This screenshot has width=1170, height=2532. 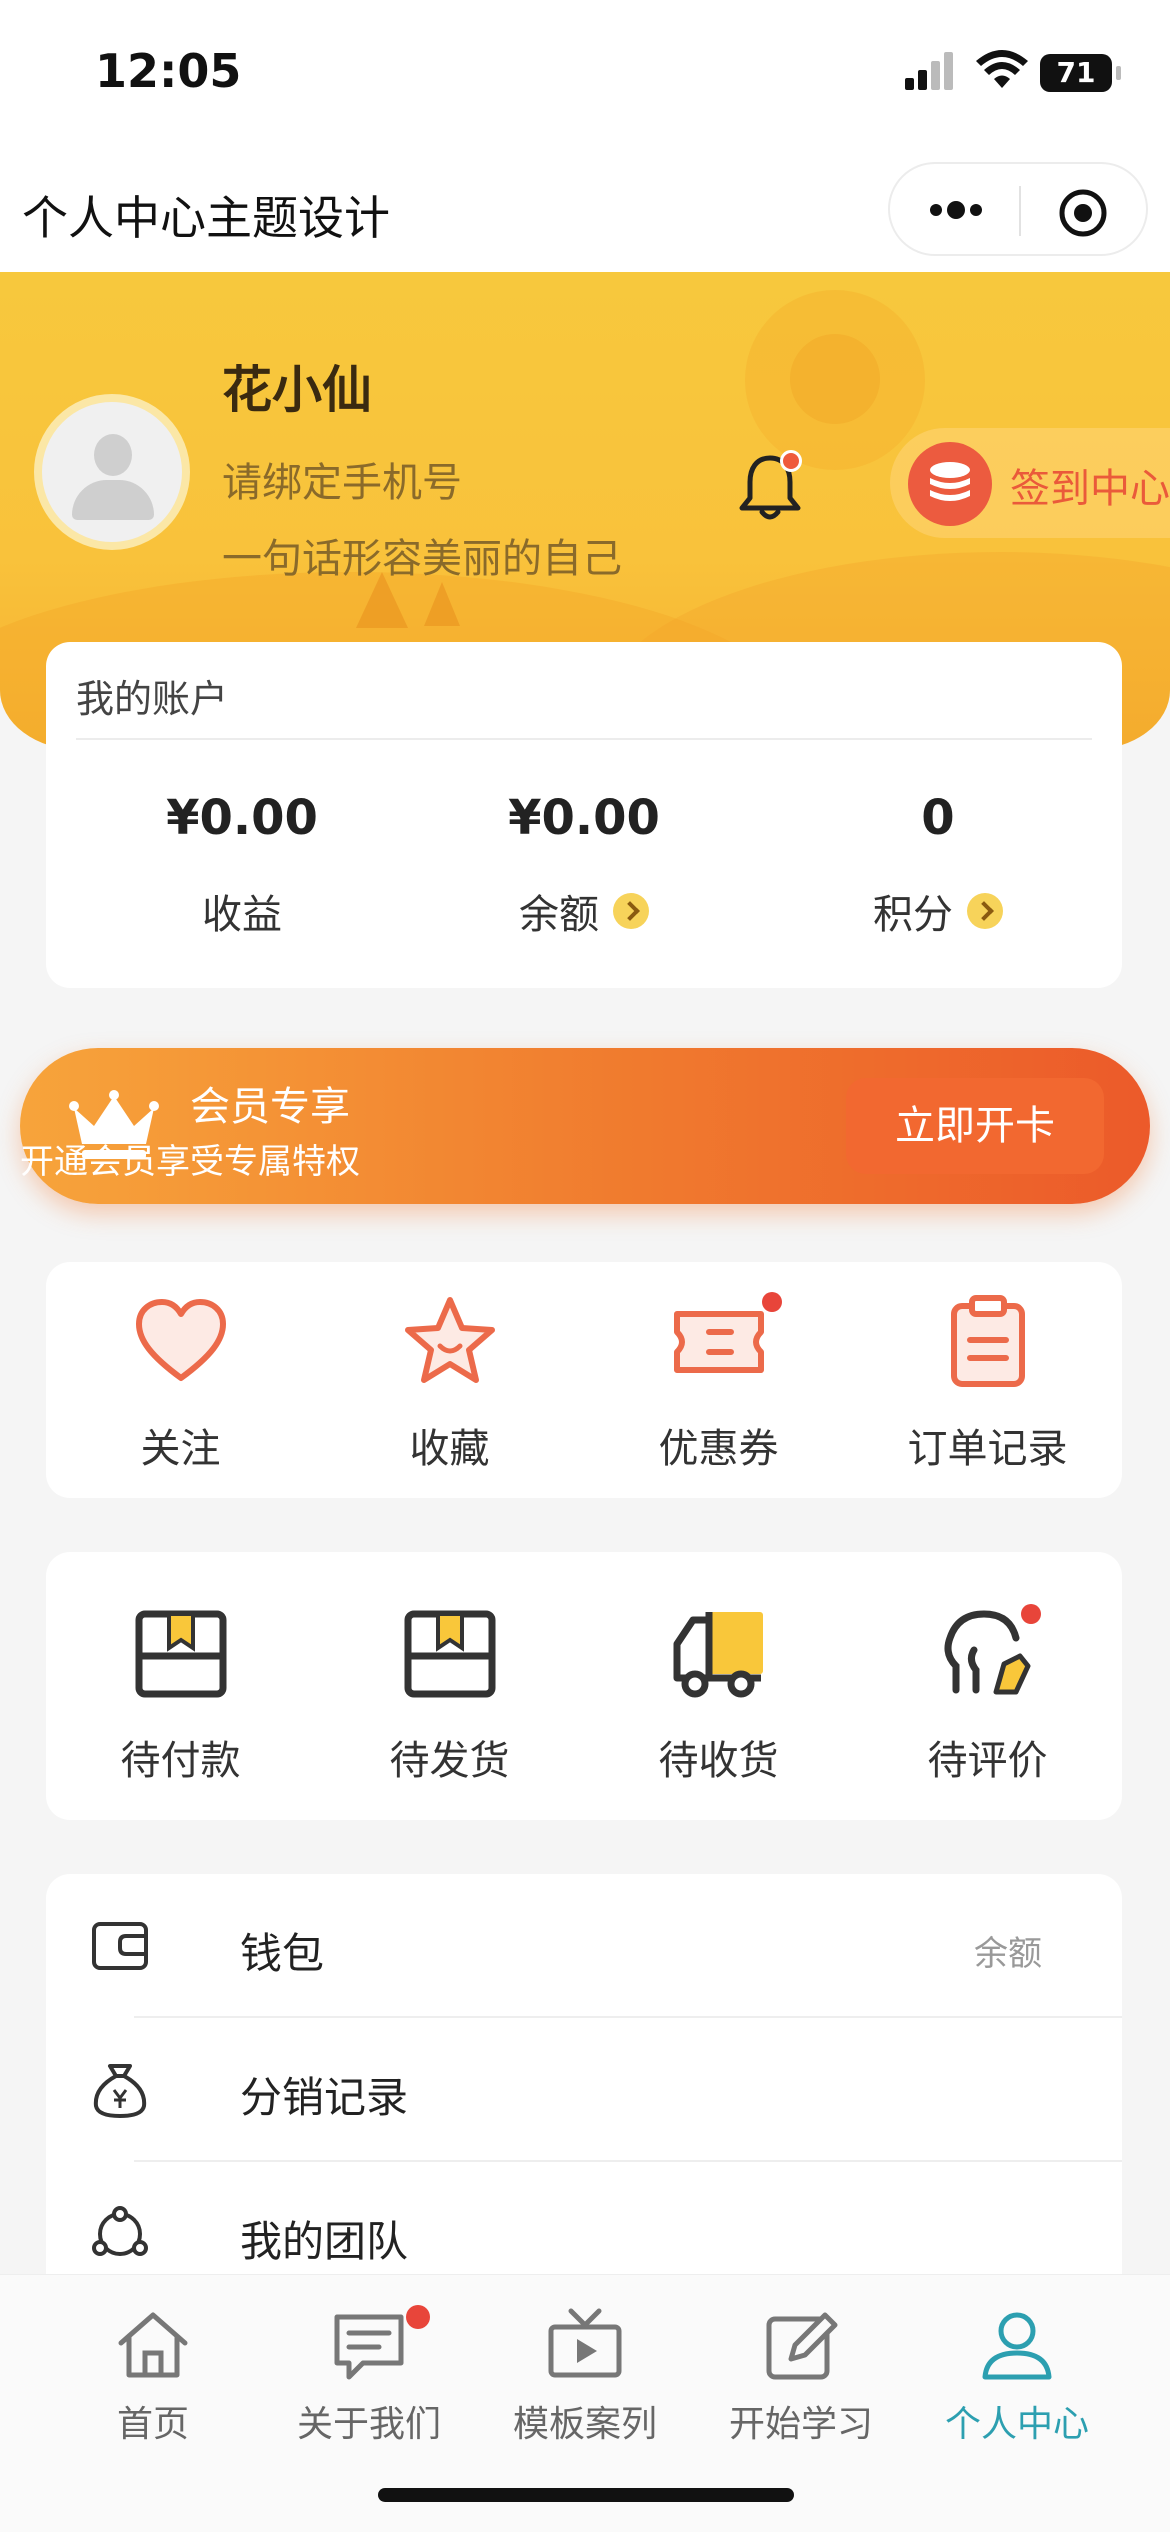 I want to click on account-card: 我的账户 ¥0.00 收益 ¥0.00 余额 0 积分, so click(x=584, y=815).